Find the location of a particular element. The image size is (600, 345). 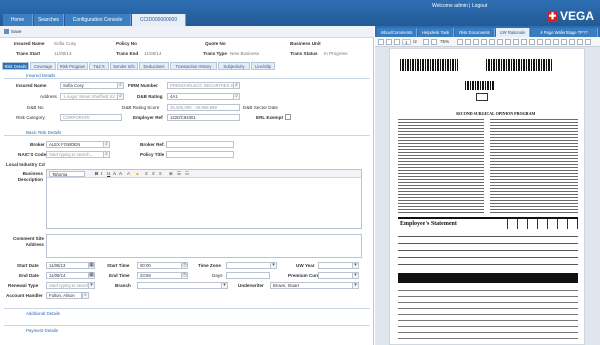

tab-sender-info: Sender Info is located at coordinates (124, 66).